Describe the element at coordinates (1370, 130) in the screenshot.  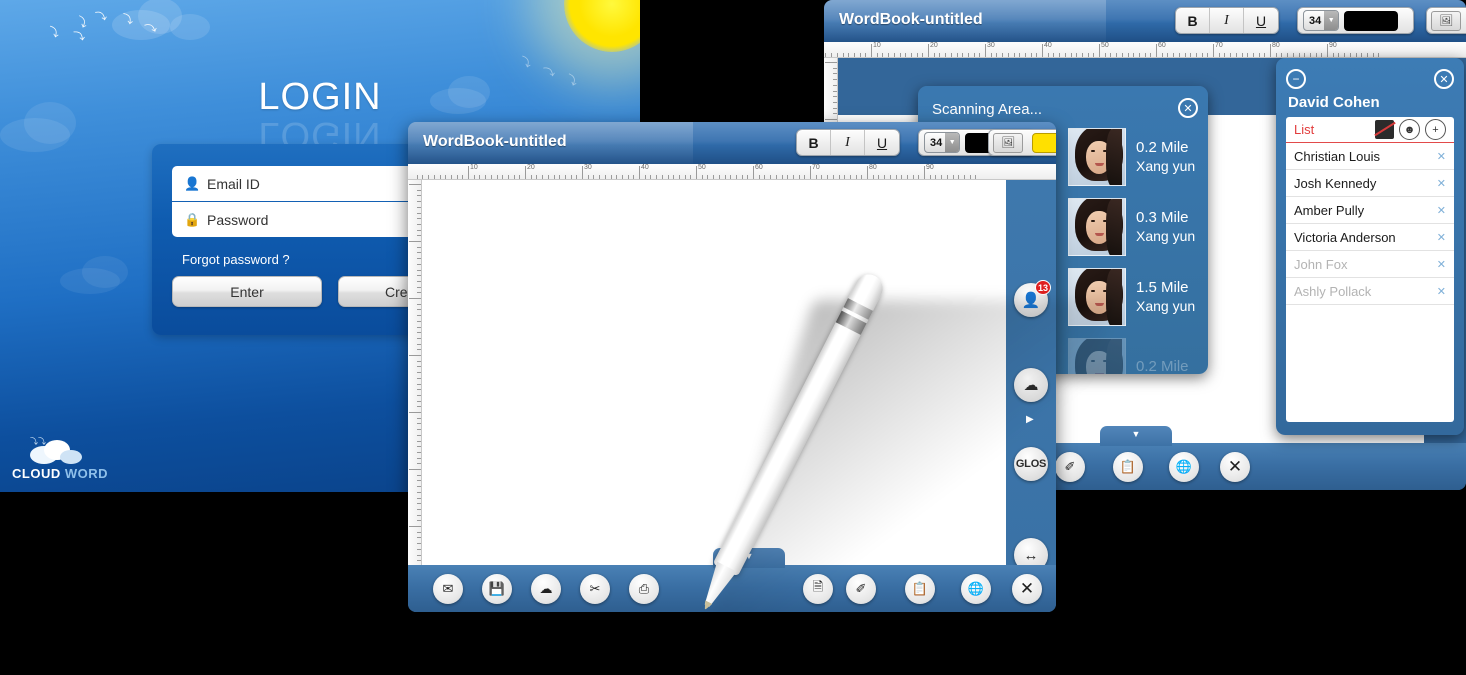
I see `contact-list-header: List ☻ +` at that location.